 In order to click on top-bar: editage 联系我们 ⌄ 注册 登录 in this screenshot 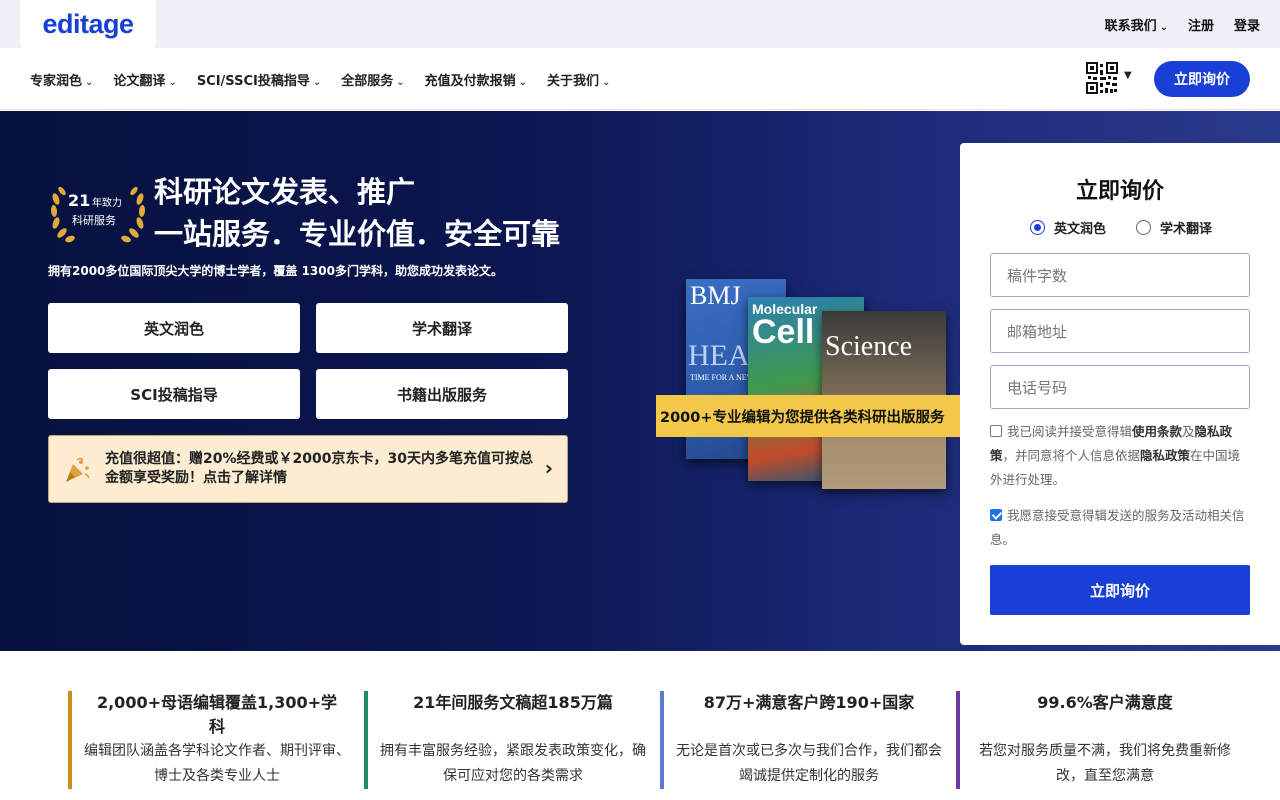, I will do `click(640, 24)`.